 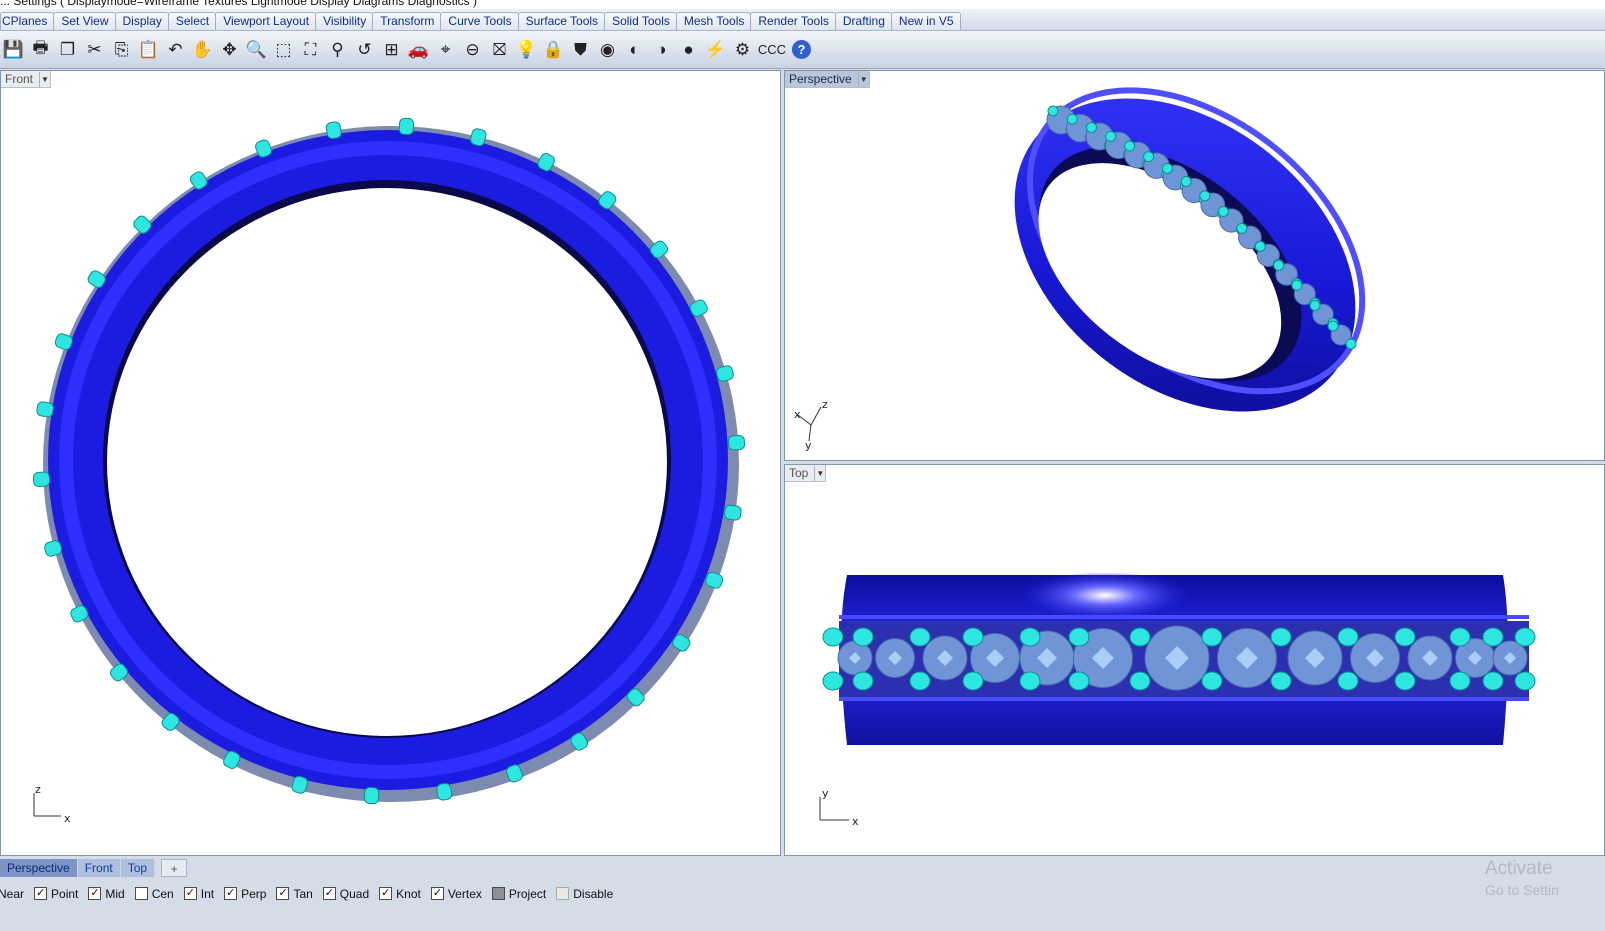 I want to click on osnap-project: Project, so click(x=518, y=894).